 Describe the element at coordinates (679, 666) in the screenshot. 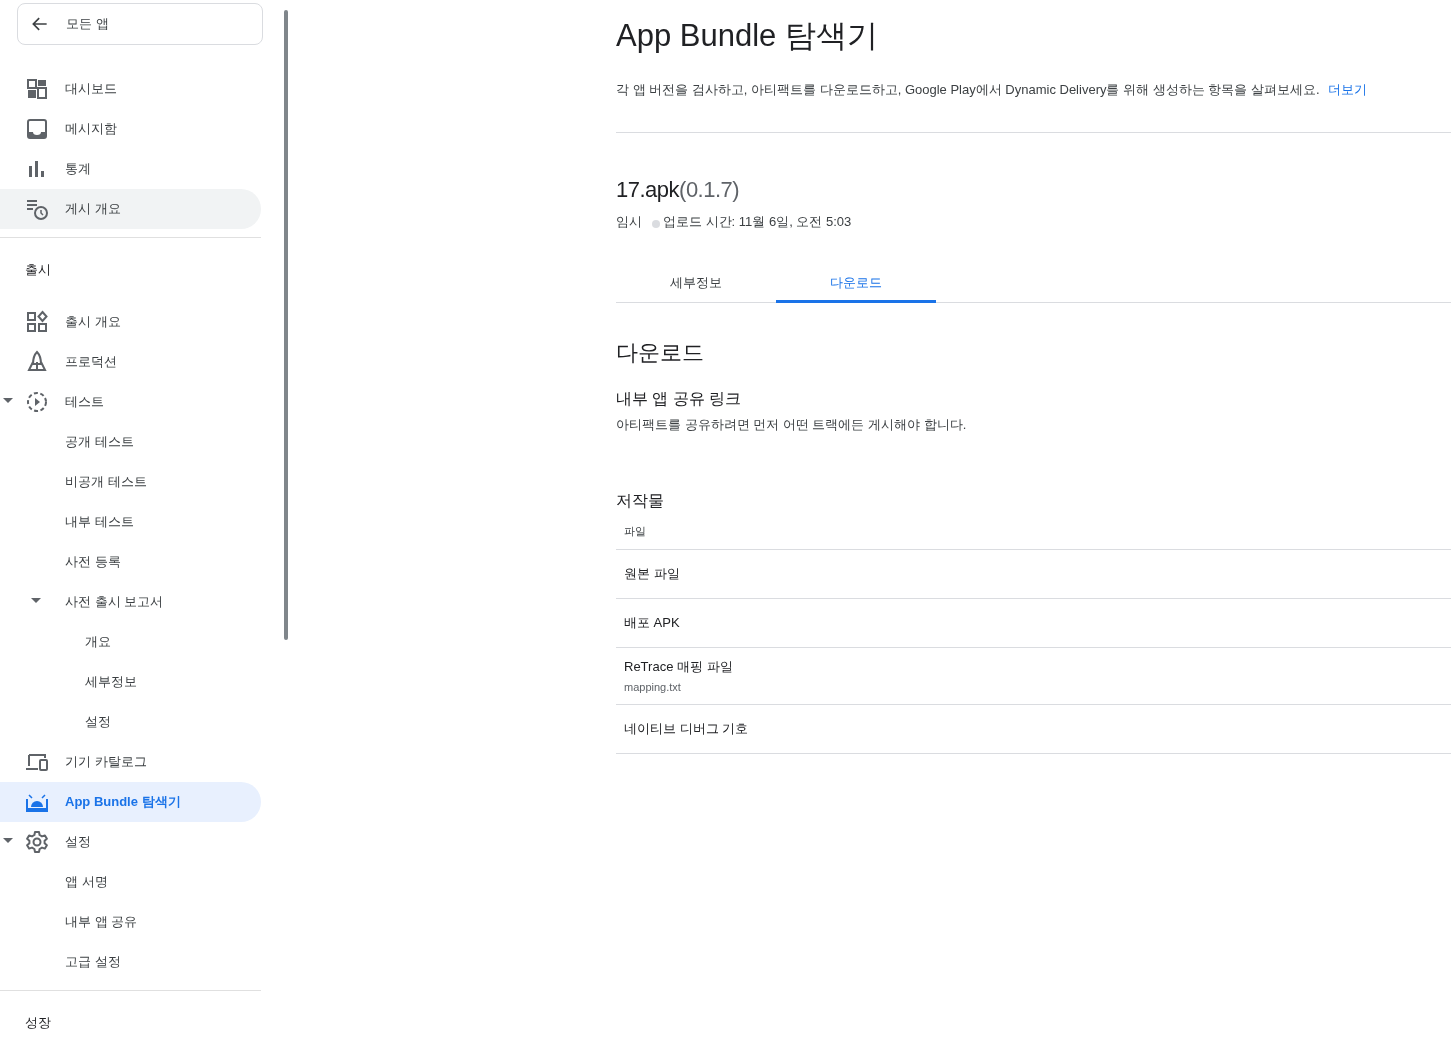

I see `file-name: ReTrace 매핑 파일` at that location.